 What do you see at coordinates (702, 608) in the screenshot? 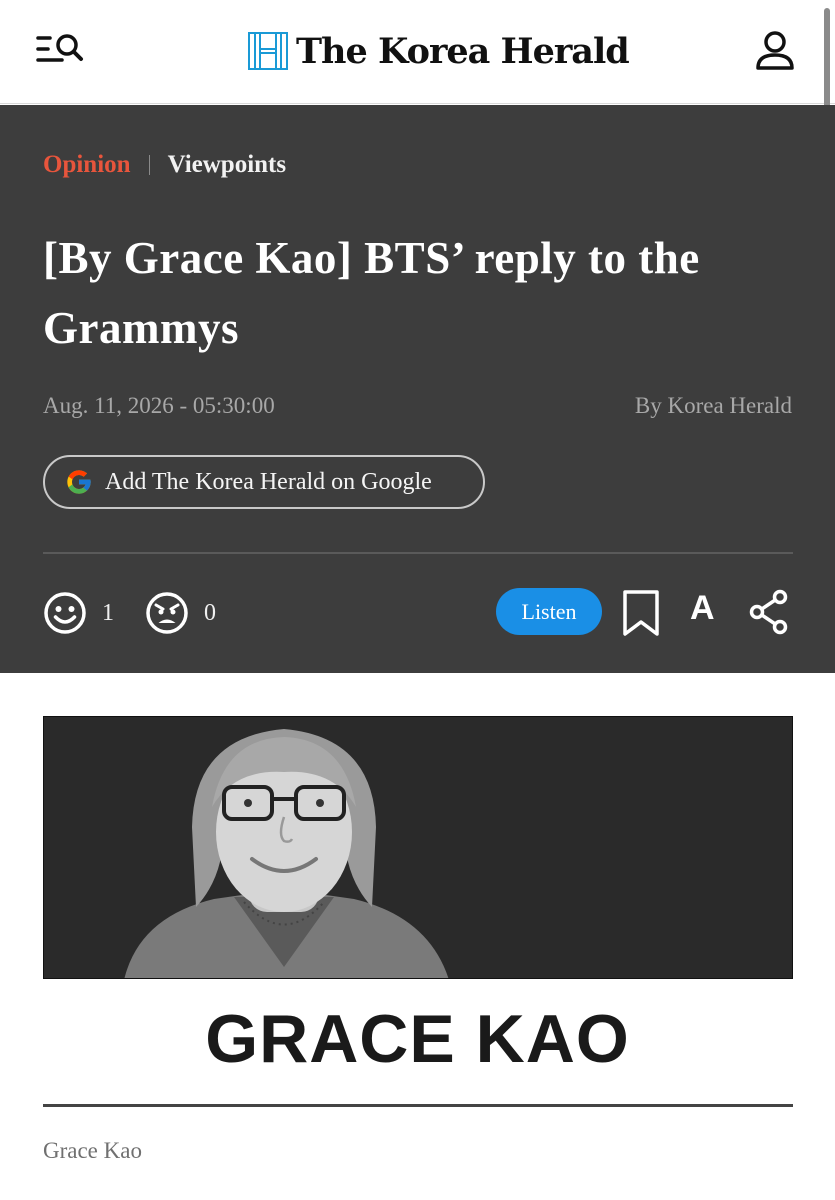
I see `font-size-button: A` at bounding box center [702, 608].